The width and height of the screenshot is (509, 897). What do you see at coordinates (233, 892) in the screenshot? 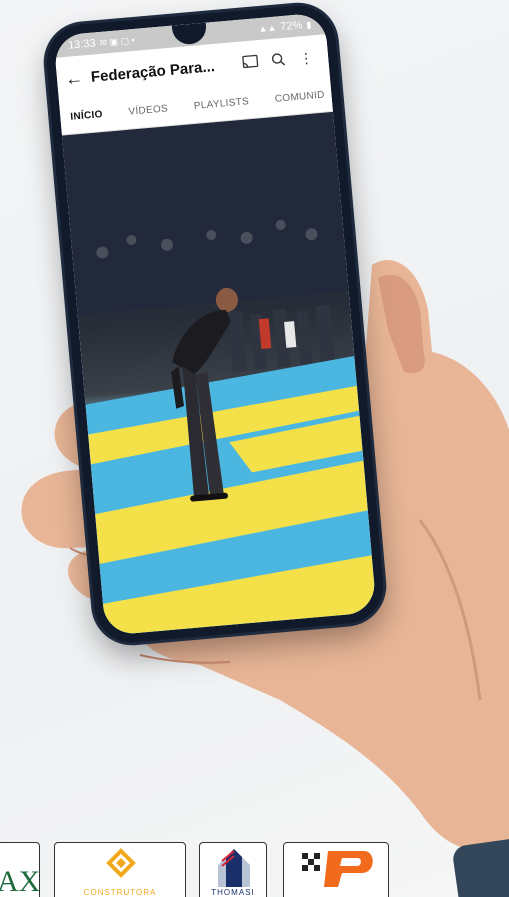
I see `sponsor-thomasi-text: THOMASI` at bounding box center [233, 892].